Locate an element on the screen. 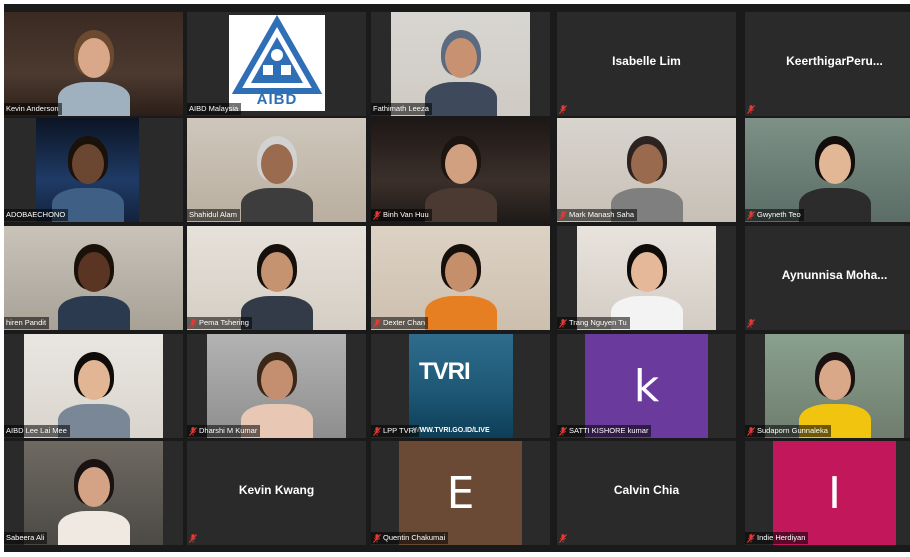 Image resolution: width=910 pixels, height=557 pixels. participant-label: LPP TVRI is located at coordinates (395, 431).